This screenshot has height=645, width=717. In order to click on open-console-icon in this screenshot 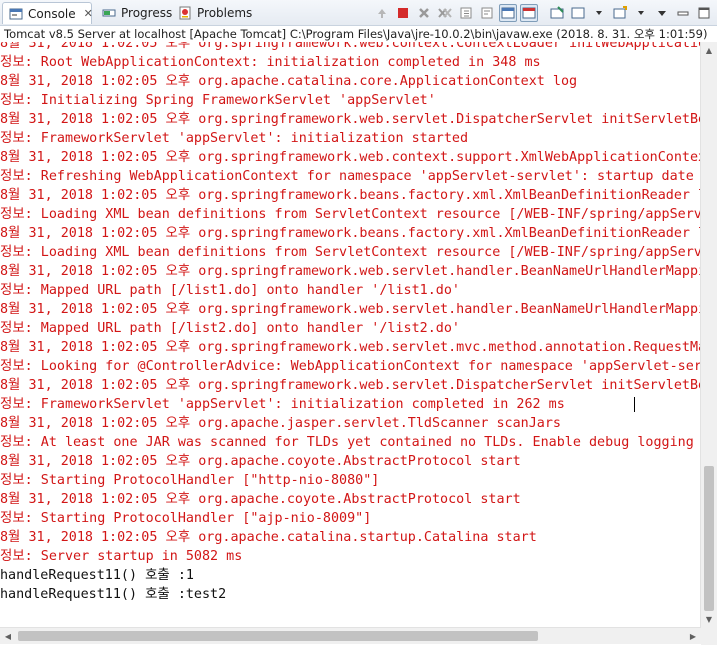, I will do `click(620, 13)`.